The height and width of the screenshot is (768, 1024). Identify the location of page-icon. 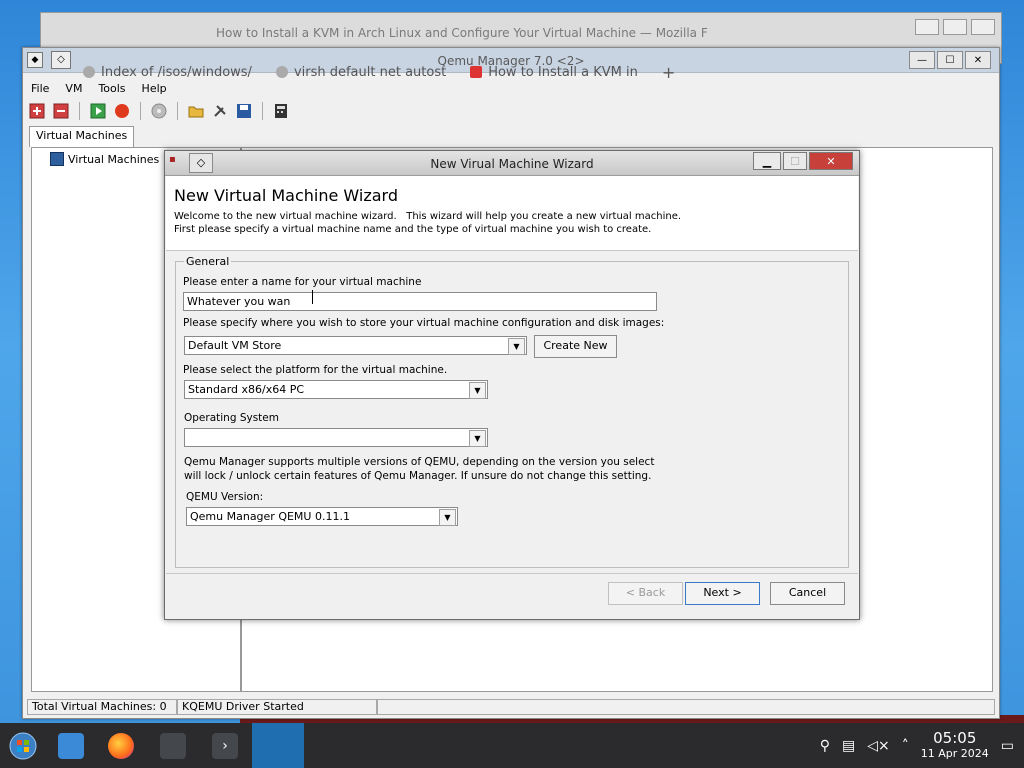
(89, 72).